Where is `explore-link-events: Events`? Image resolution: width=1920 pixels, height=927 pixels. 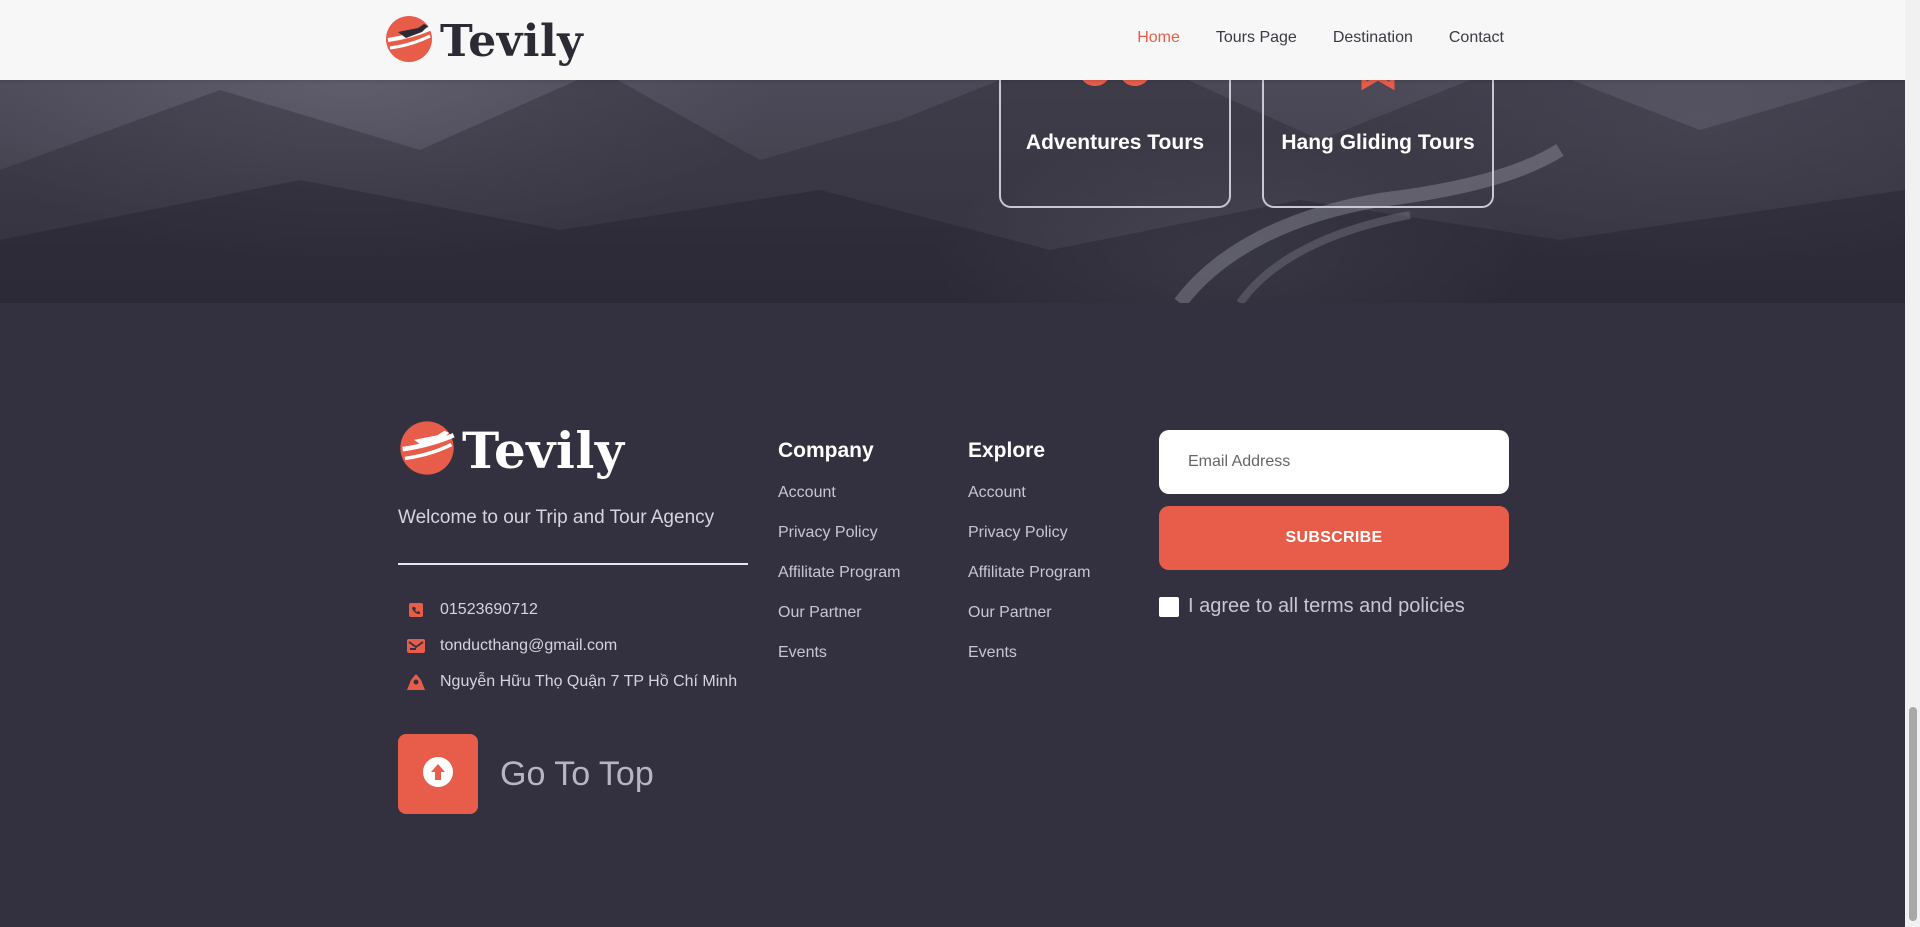
explore-link-events: Events is located at coordinates (1029, 652).